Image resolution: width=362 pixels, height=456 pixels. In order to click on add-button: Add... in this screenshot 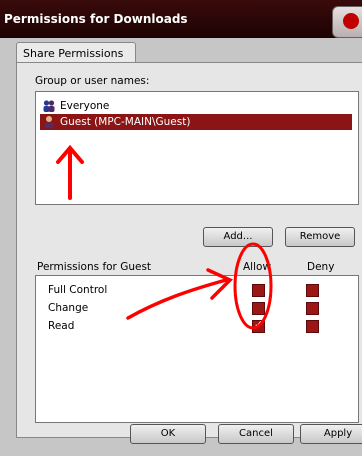, I will do `click(238, 237)`.